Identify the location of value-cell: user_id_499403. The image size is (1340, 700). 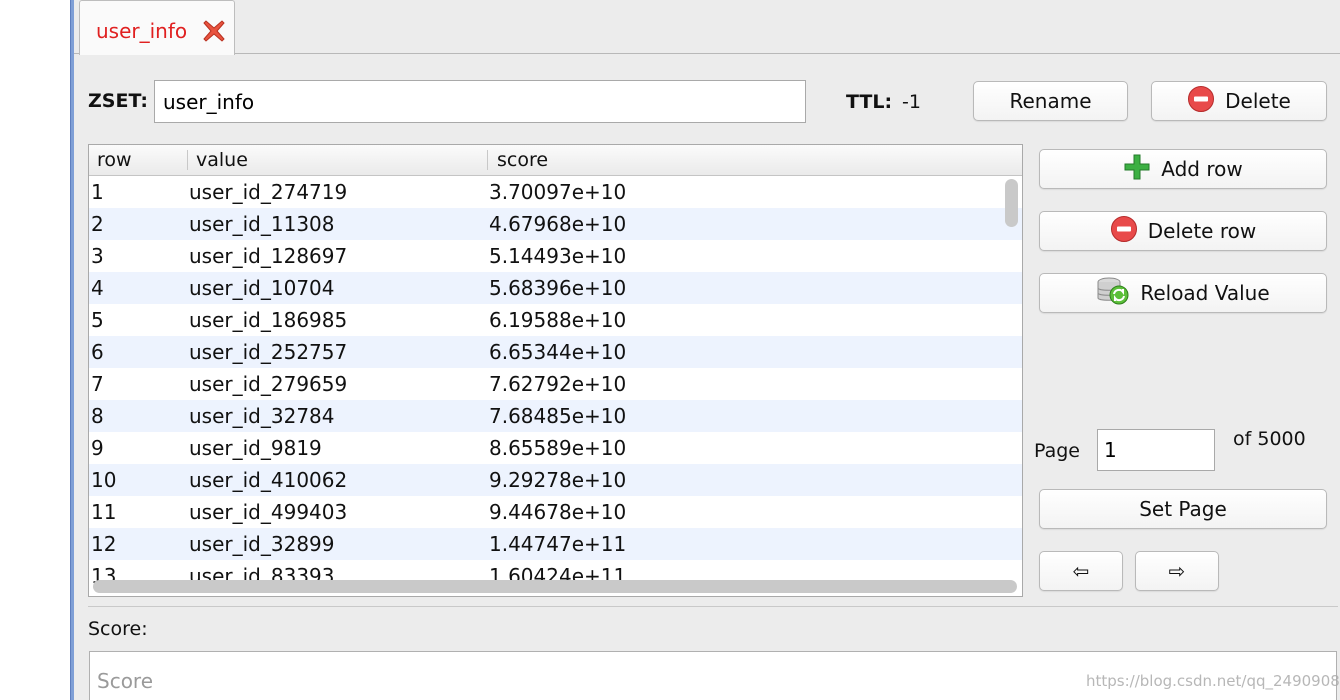
(268, 512).